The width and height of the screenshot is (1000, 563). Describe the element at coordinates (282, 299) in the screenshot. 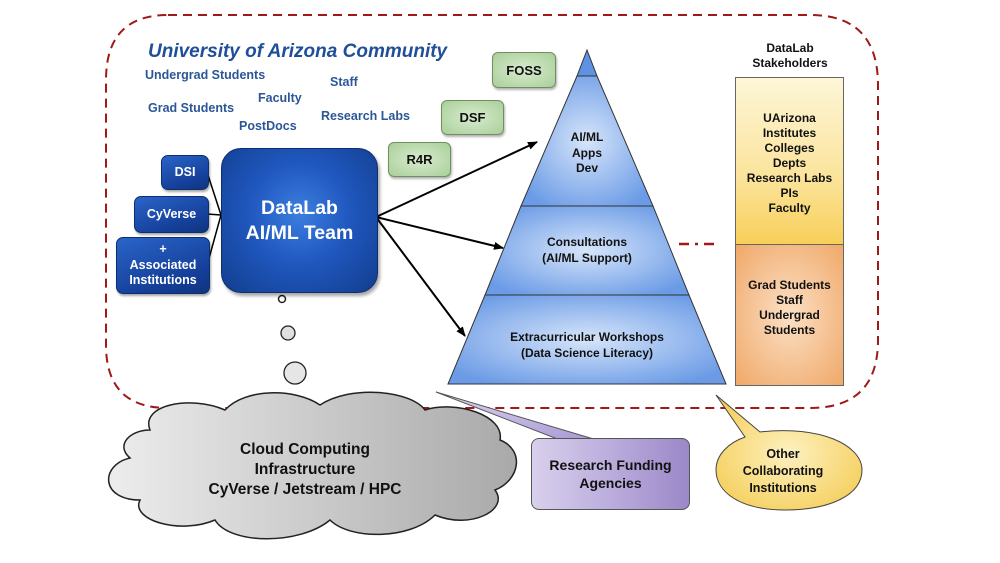

I see `thought-bubble-small` at that location.